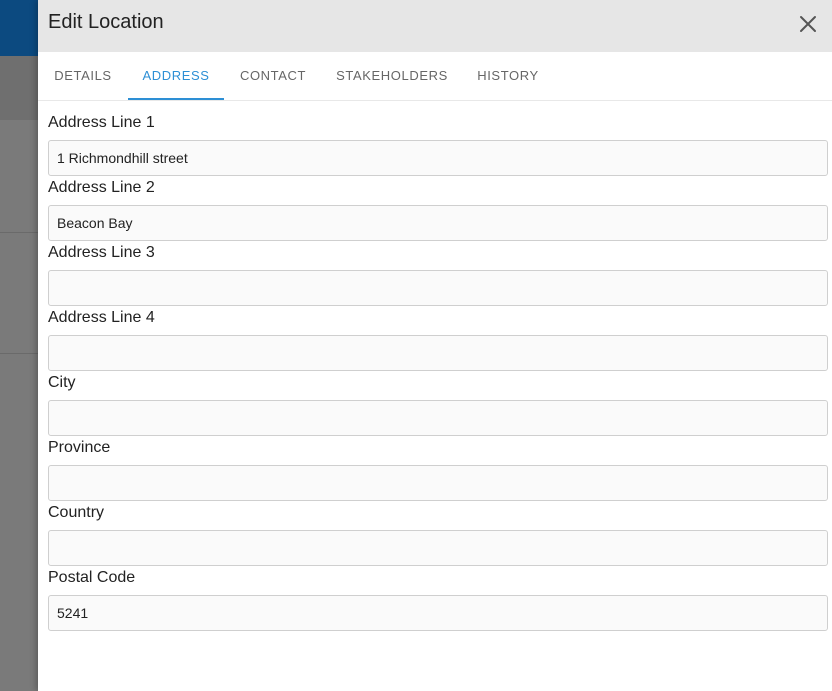 This screenshot has height=691, width=832. I want to click on background-band, so click(19, 88).